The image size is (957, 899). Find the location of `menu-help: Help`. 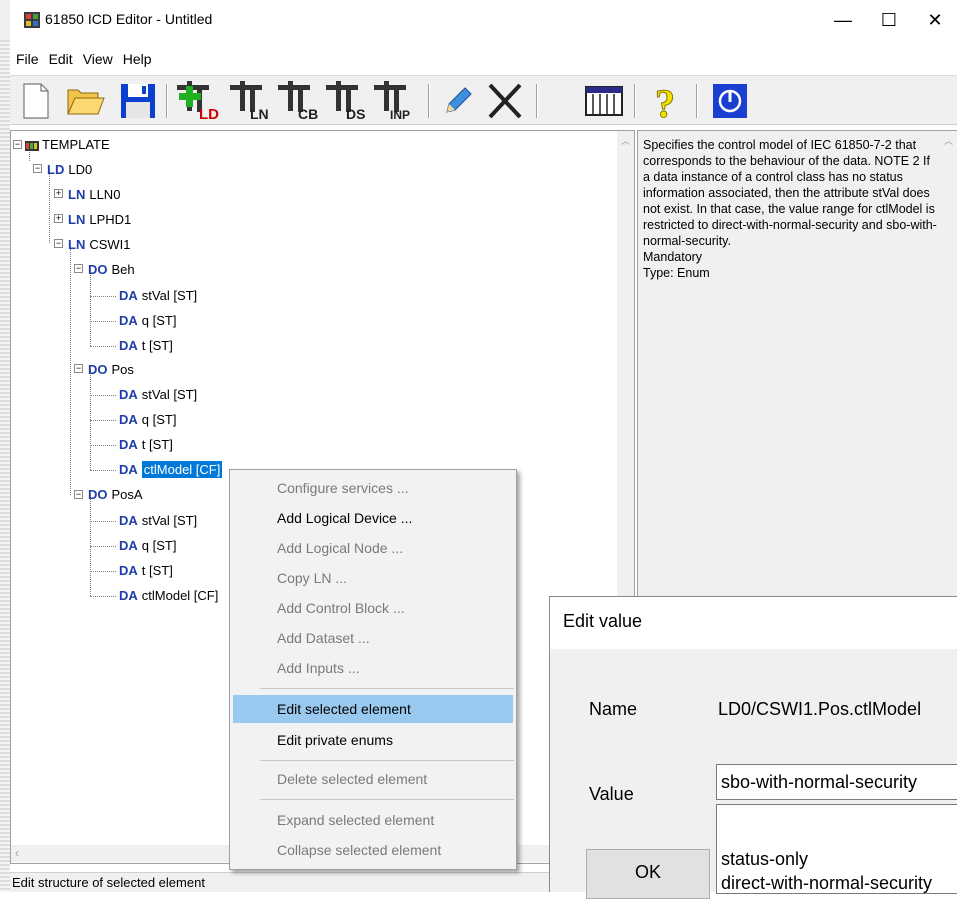

menu-help: Help is located at coordinates (137, 59).